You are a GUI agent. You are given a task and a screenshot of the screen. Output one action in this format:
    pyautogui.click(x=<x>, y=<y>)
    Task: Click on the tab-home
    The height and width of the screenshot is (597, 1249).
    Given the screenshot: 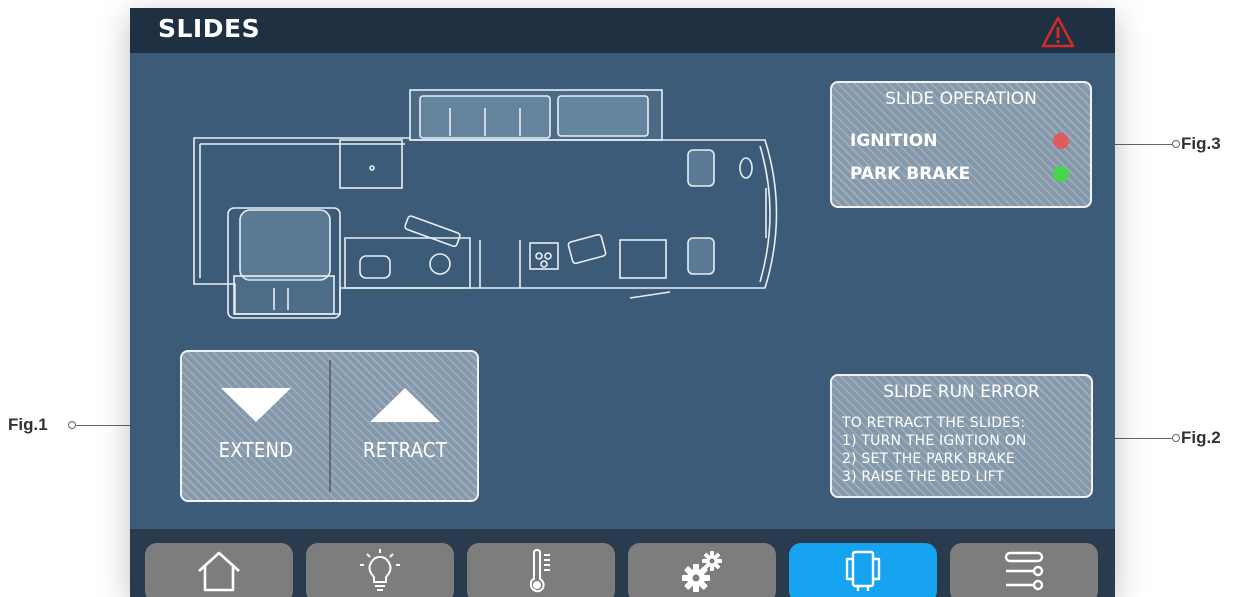 What is the action you would take?
    pyautogui.click(x=219, y=570)
    